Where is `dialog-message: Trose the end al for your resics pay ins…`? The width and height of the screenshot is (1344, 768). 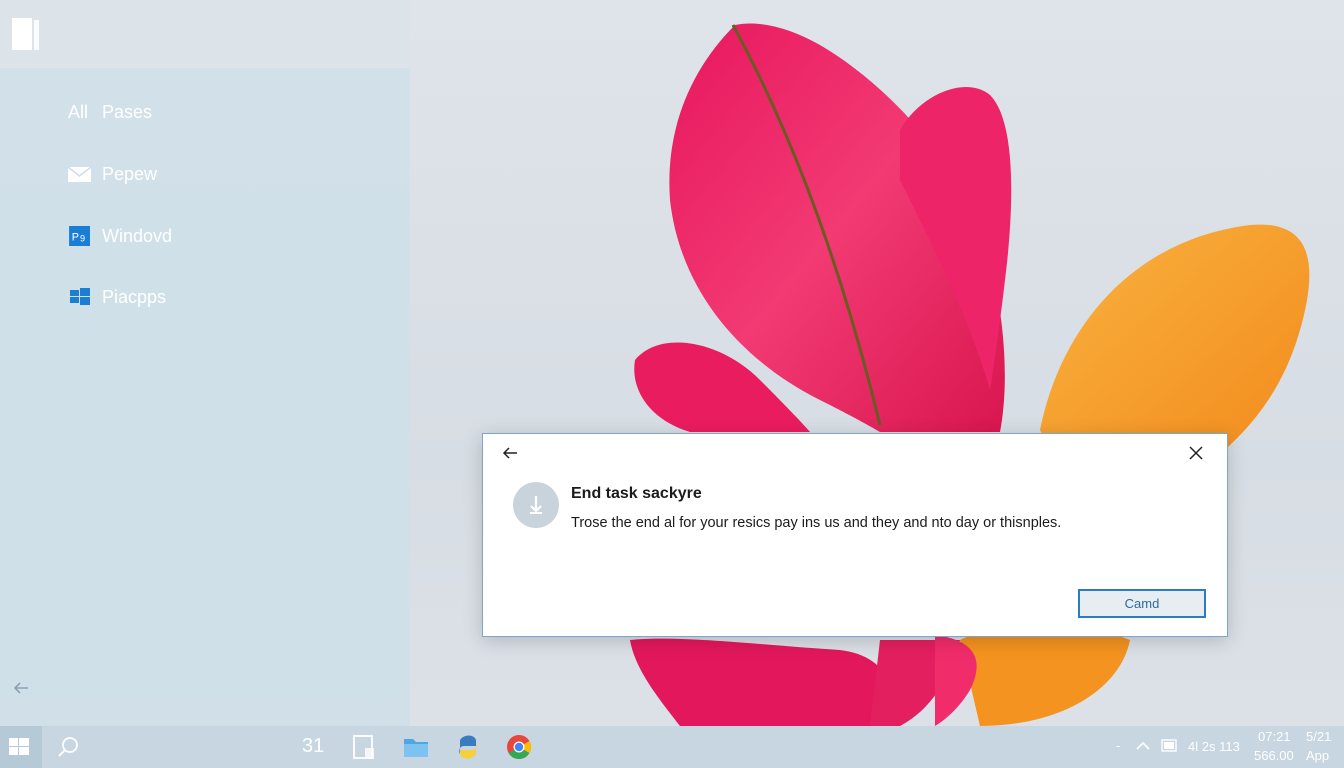
dialog-message: Trose the end al for your resics pay ins… is located at coordinates (816, 523).